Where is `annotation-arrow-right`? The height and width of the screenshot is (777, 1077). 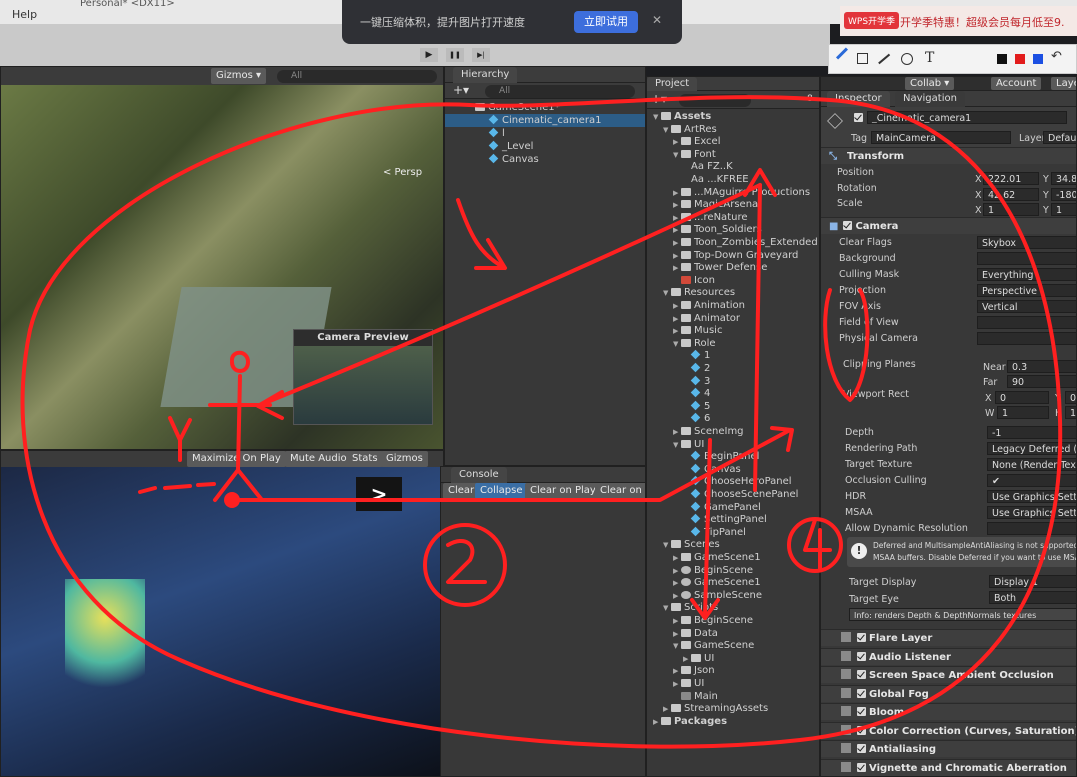 annotation-arrow-right is located at coordinates (481, 234).